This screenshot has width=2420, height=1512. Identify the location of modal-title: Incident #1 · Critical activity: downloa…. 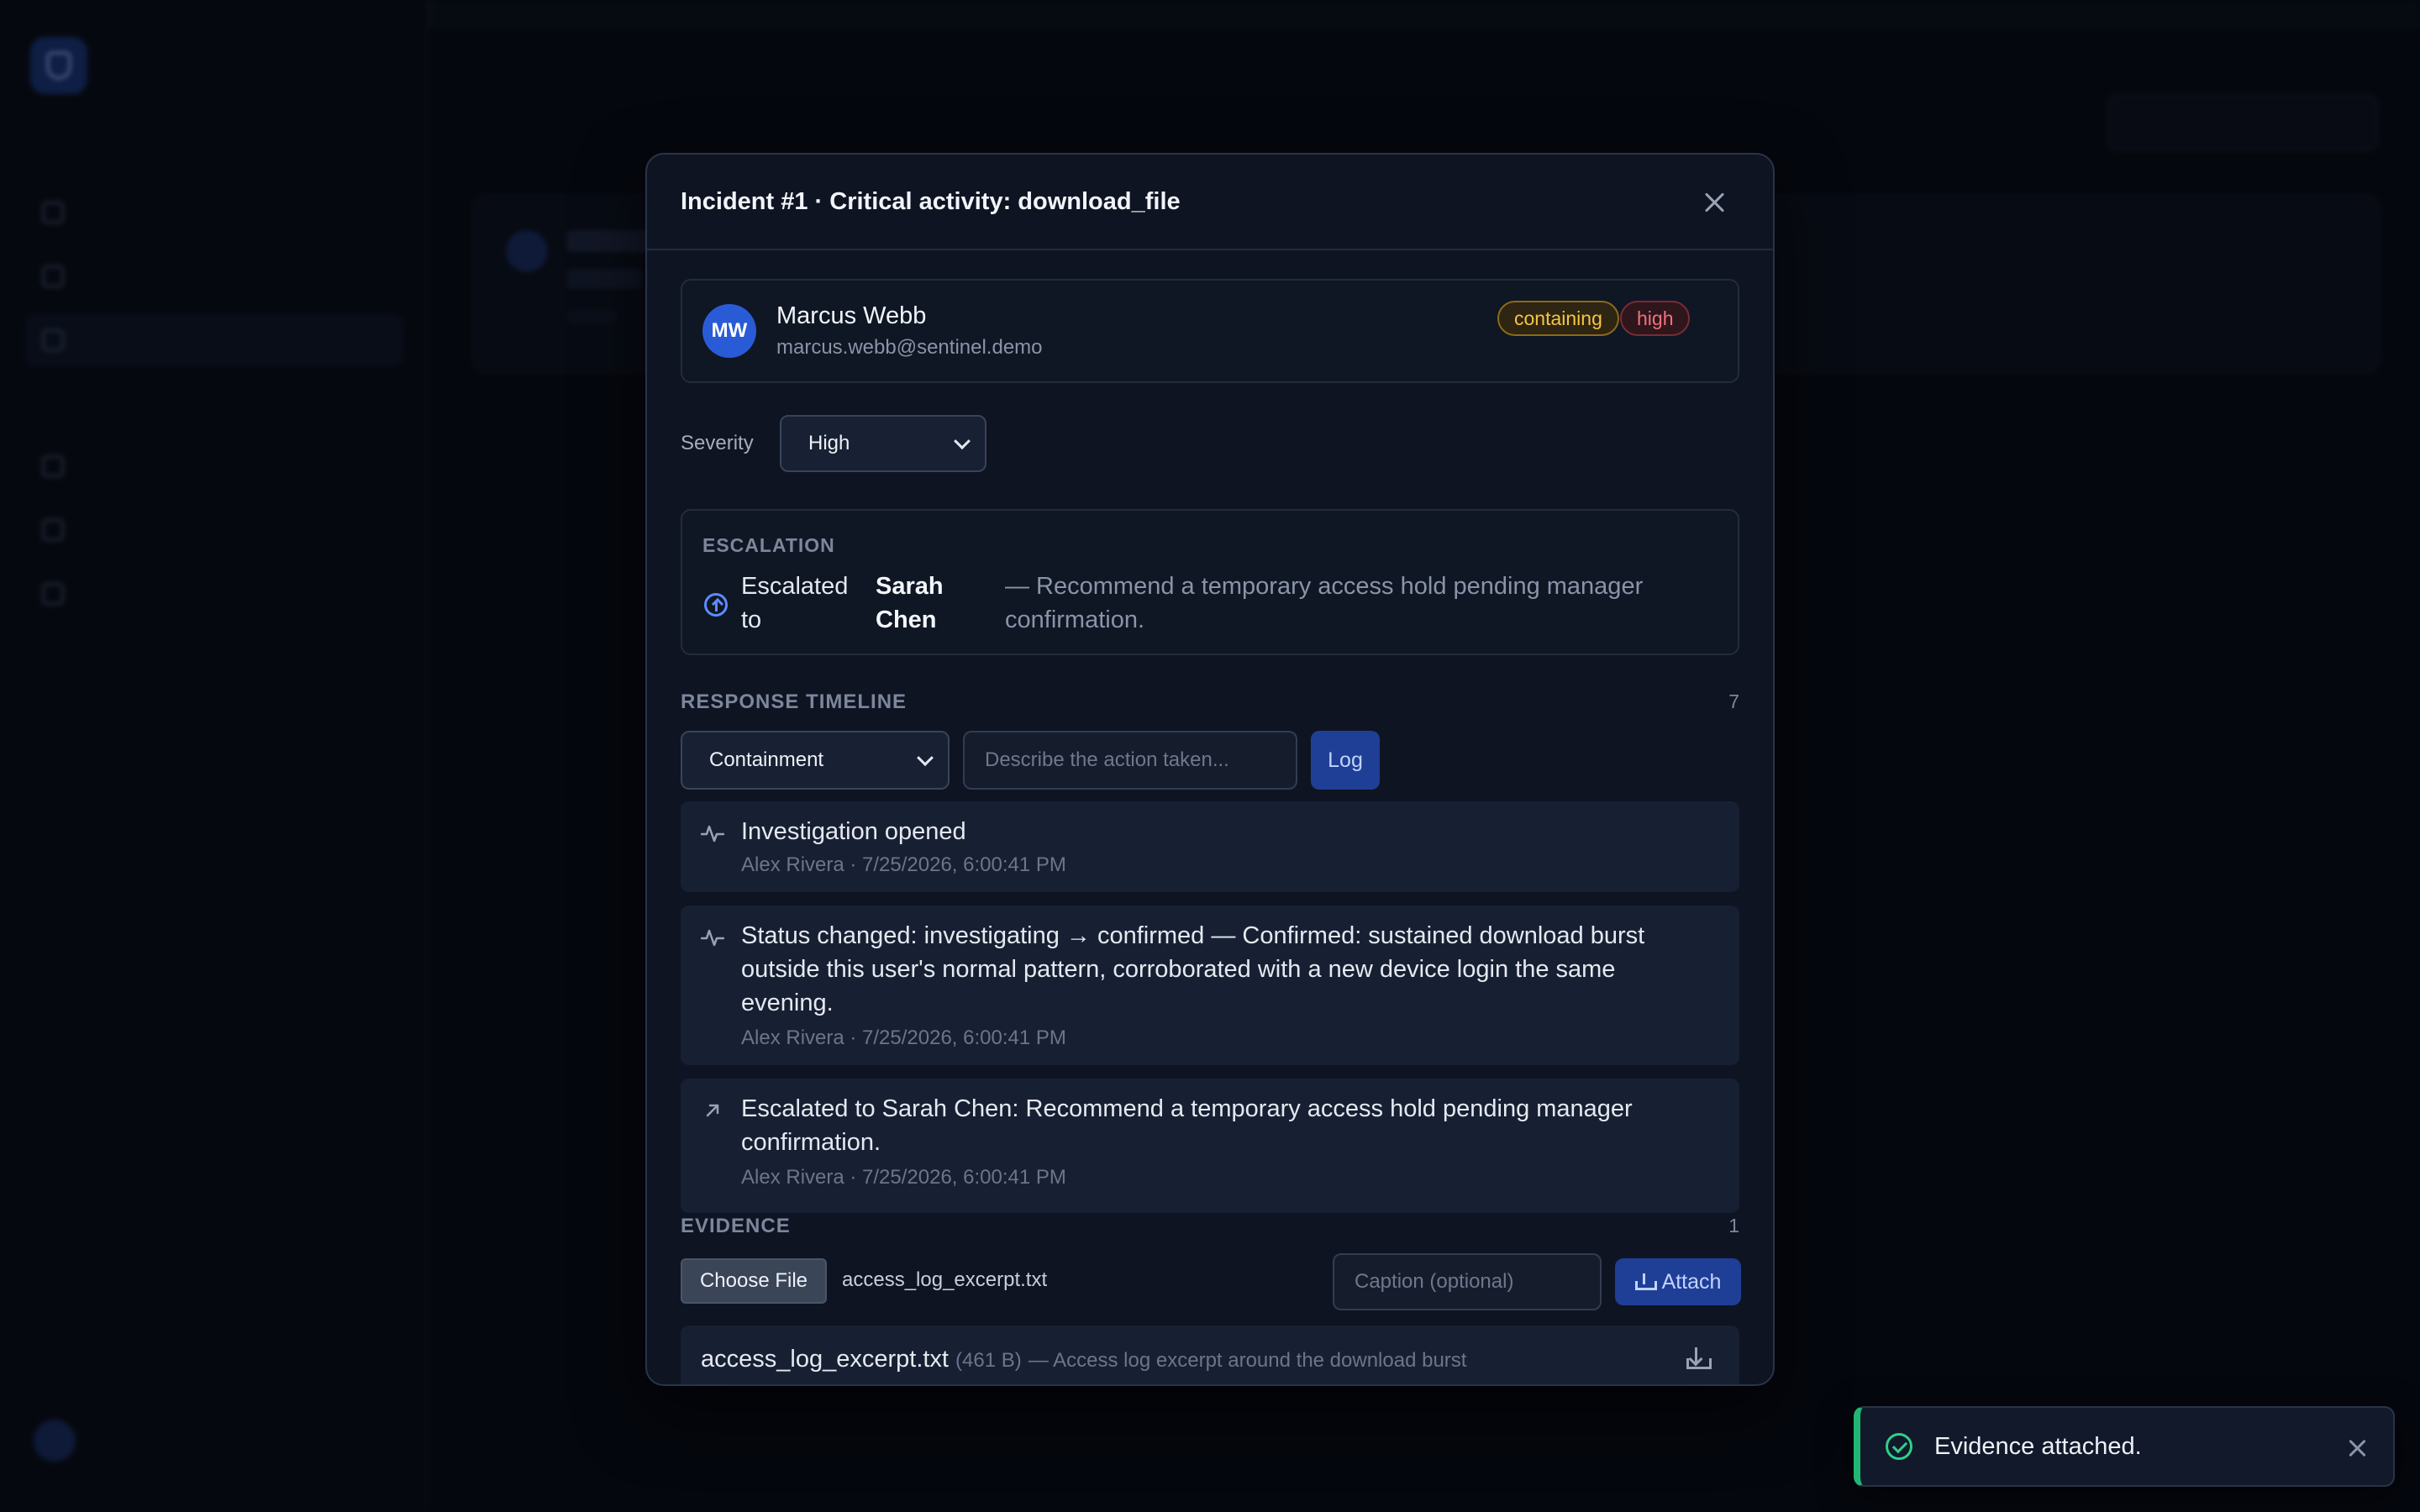
(931, 201).